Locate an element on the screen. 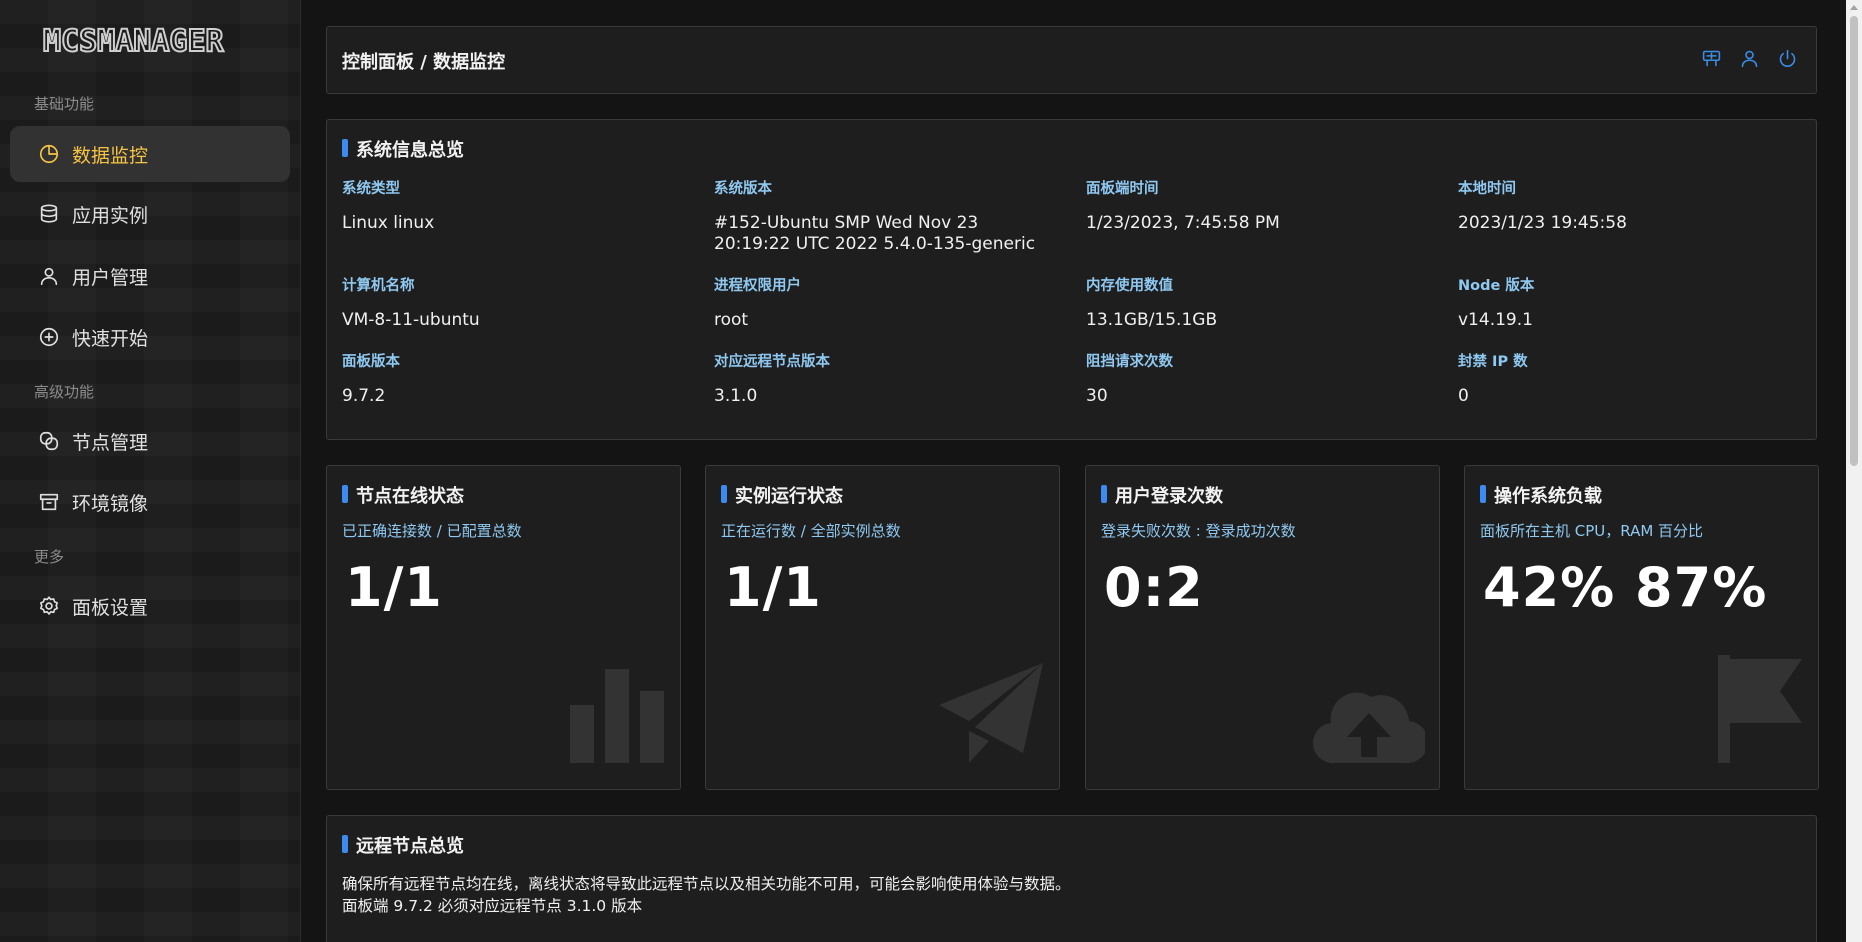 The image size is (1862, 942). info-blocked-requests: 阻挡请求次数 30 is located at coordinates (1266, 378).